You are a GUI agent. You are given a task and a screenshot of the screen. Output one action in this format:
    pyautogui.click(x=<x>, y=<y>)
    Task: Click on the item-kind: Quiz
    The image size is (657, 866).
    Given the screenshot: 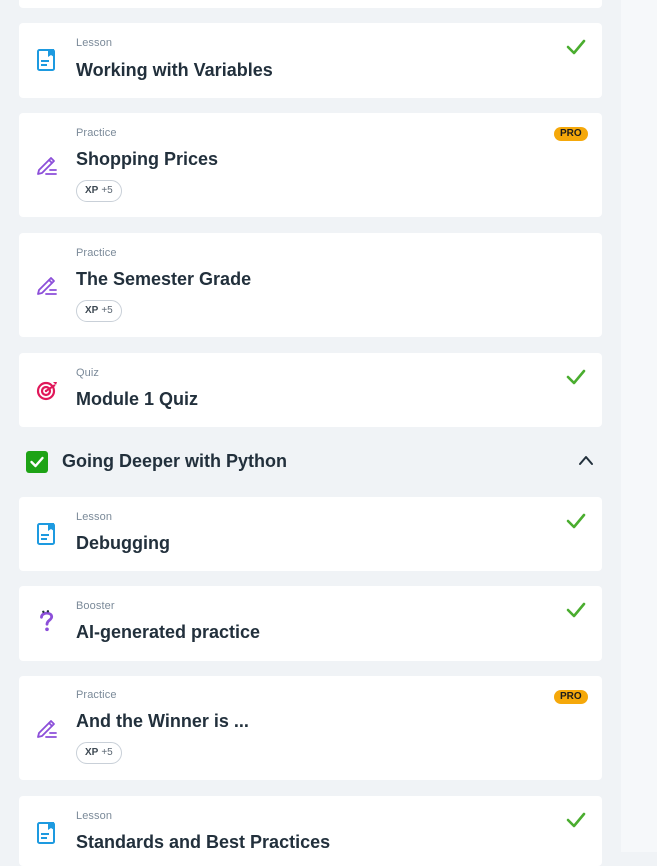 What is the action you would take?
    pyautogui.click(x=88, y=373)
    